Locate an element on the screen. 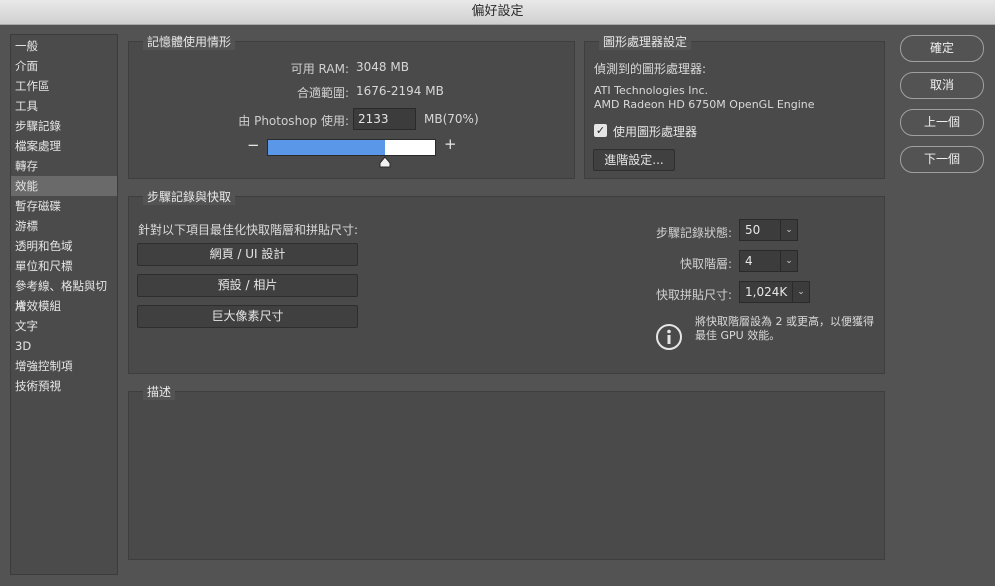  available-ram-value: 3048 MB is located at coordinates (382, 67).